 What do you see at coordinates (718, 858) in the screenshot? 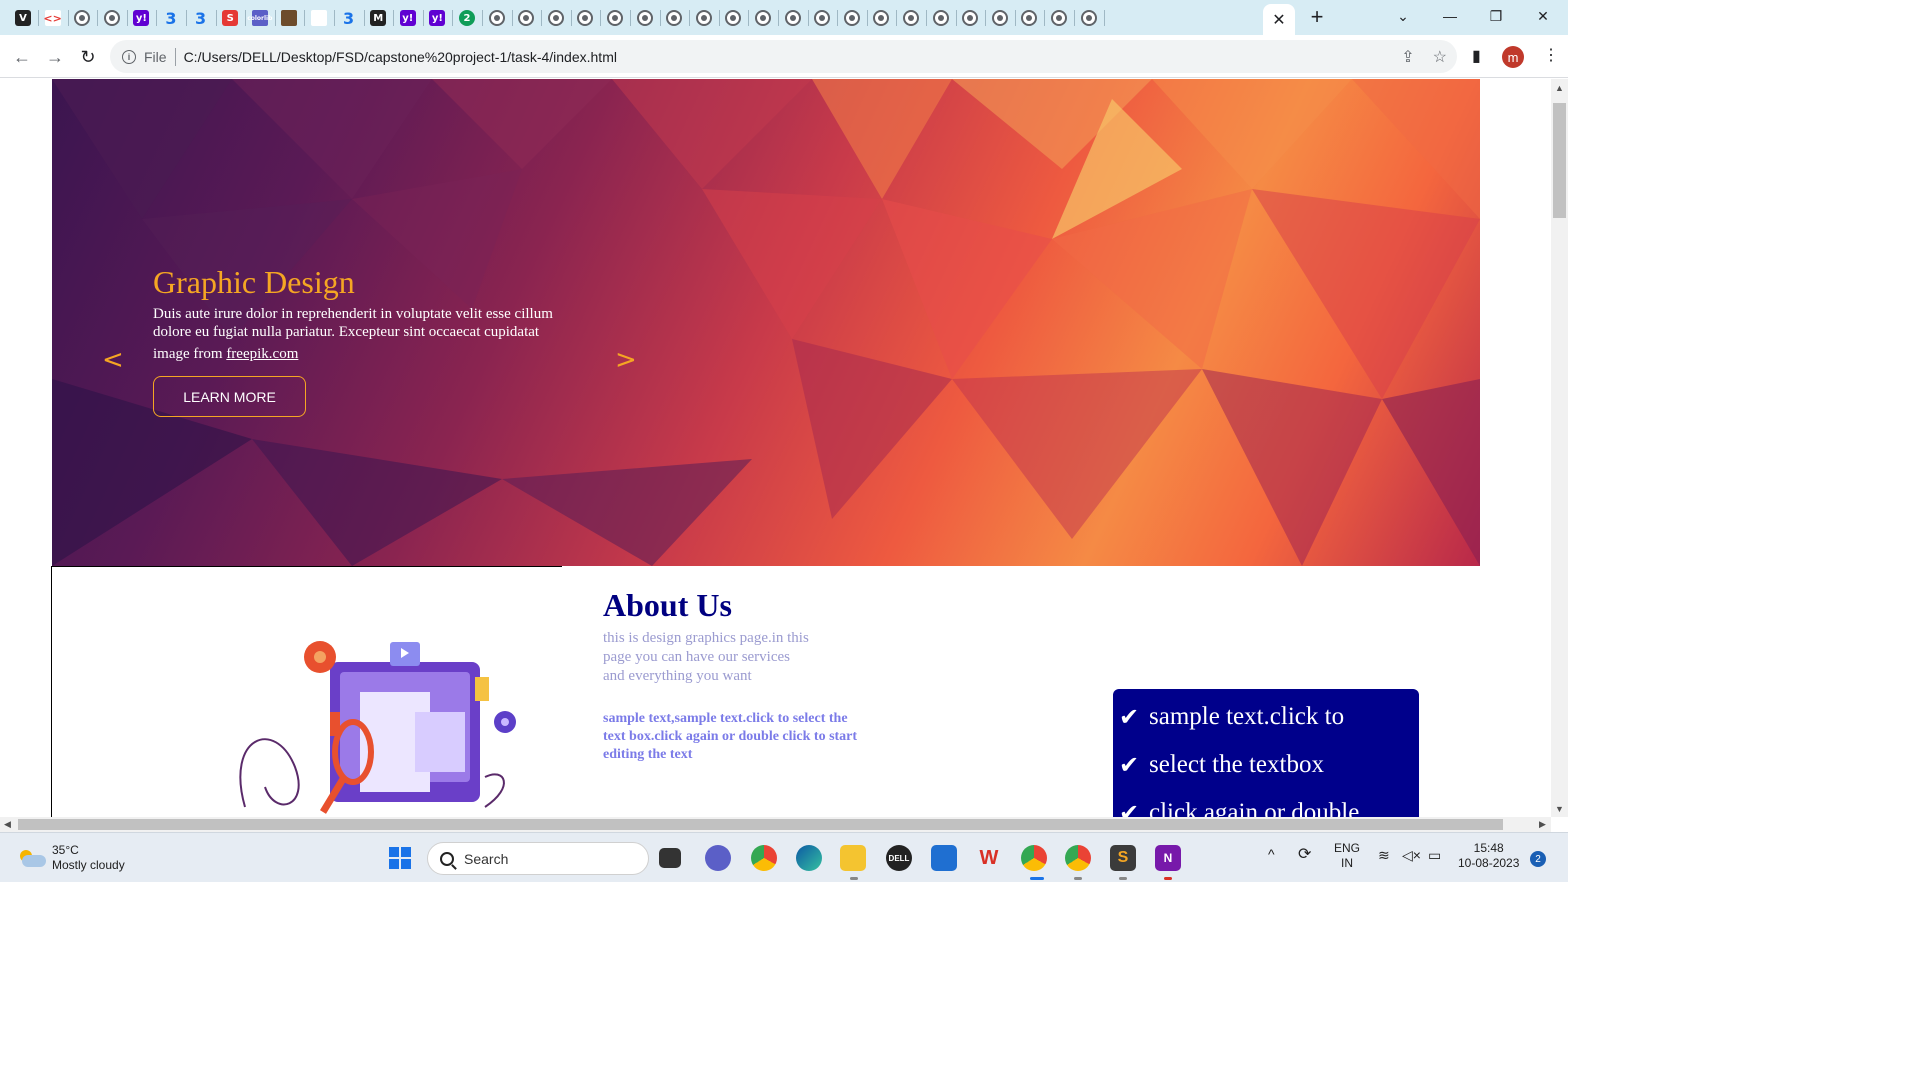
I see `teams-chat-icon` at bounding box center [718, 858].